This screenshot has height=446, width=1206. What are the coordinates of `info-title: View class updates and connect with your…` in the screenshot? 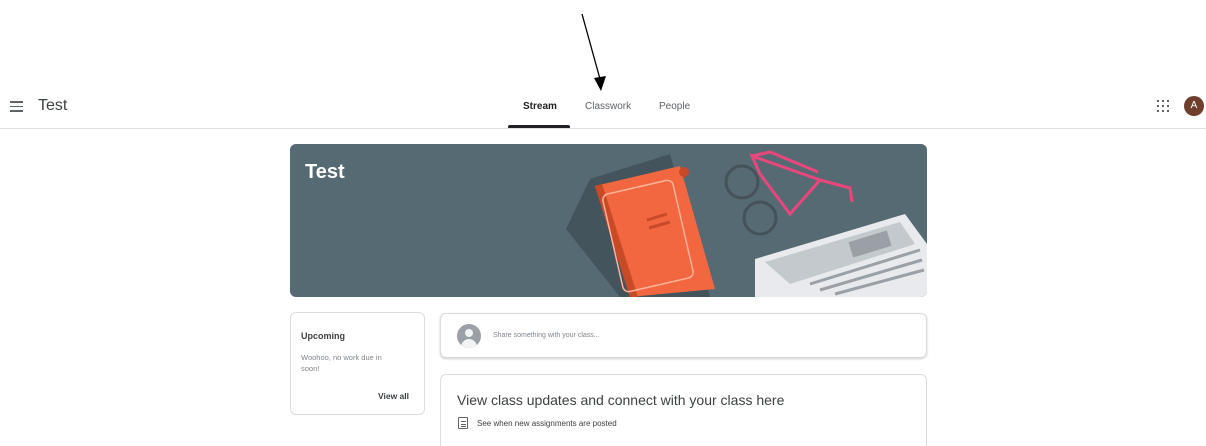 It's located at (621, 400).